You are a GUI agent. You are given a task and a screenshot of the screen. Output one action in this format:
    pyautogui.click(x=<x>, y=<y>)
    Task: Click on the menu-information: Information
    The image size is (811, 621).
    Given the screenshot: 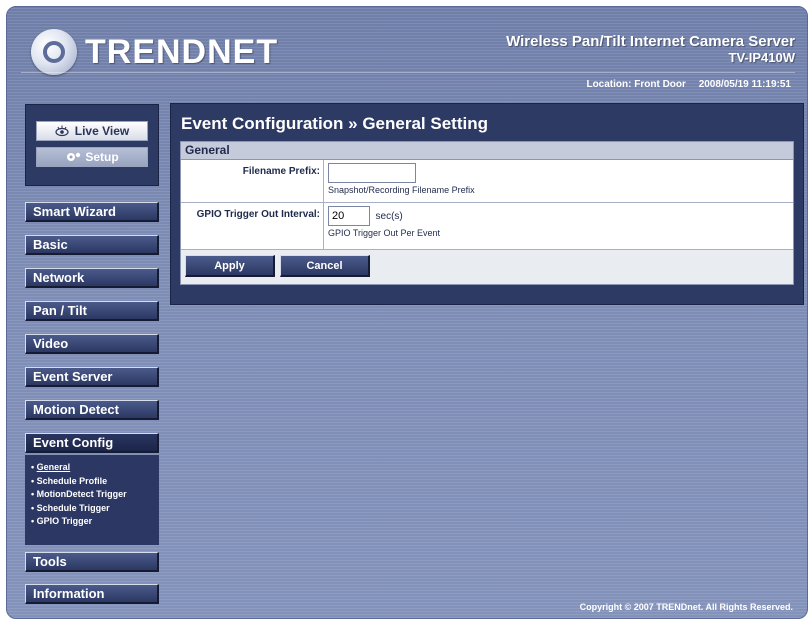 What is the action you would take?
    pyautogui.click(x=92, y=594)
    